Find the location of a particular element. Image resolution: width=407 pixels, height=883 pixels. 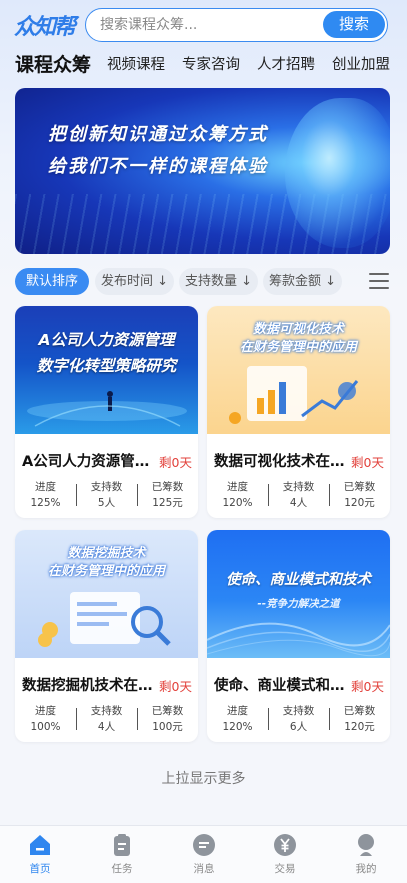

message-icon is located at coordinates (204, 845).